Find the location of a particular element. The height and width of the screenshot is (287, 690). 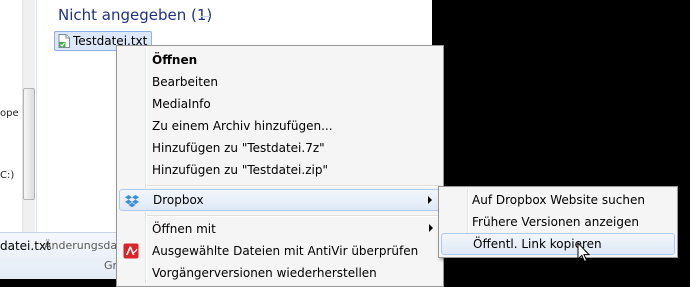

menu-item-label: Hinzufügen zu "Testdatei.zip" is located at coordinates (240, 170).